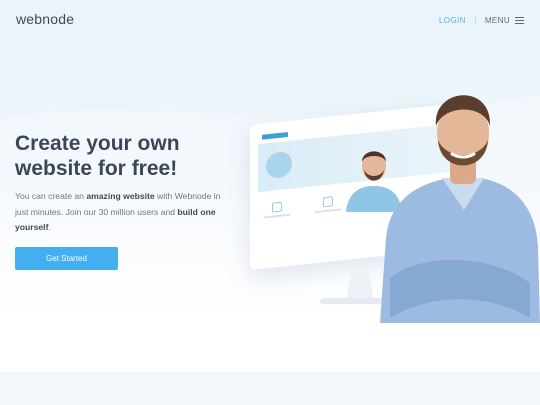  What do you see at coordinates (275, 135) in the screenshot?
I see `preview-logo` at bounding box center [275, 135].